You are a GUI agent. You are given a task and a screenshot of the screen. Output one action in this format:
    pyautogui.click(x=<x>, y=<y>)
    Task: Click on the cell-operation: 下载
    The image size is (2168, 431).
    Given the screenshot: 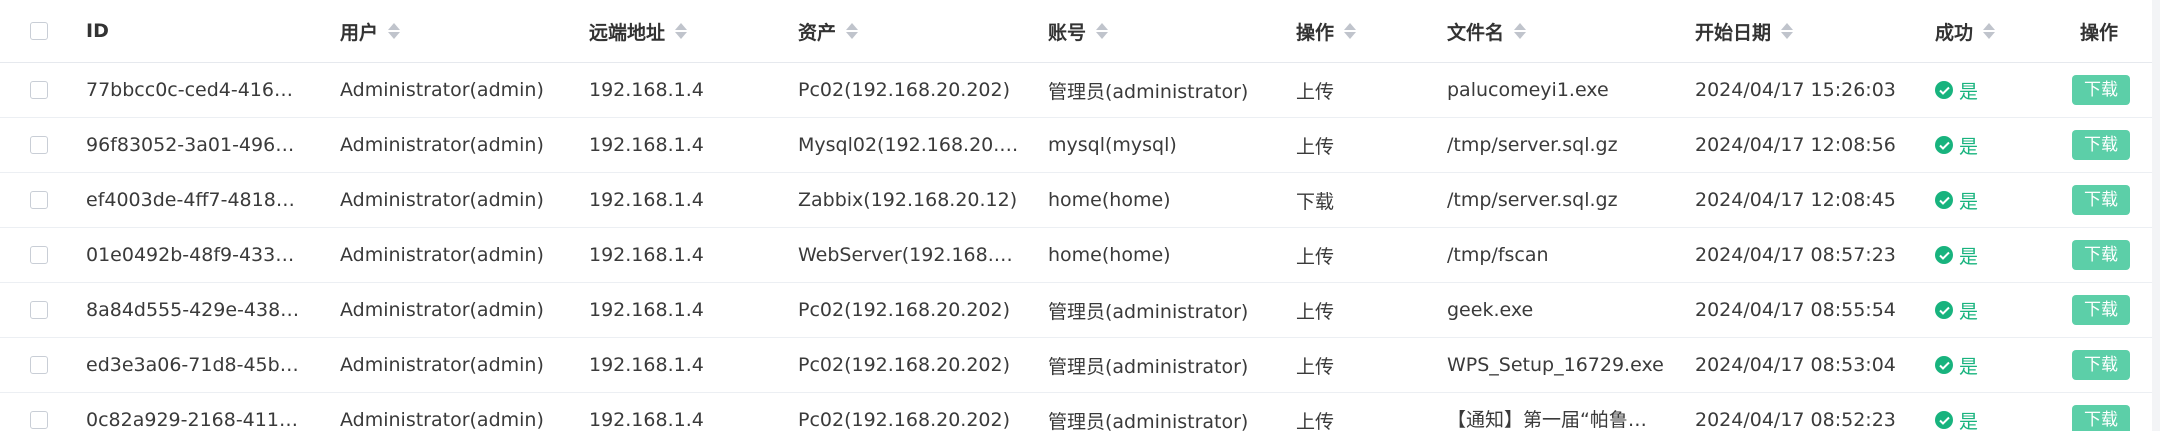 What is the action you would take?
    pyautogui.click(x=1315, y=200)
    